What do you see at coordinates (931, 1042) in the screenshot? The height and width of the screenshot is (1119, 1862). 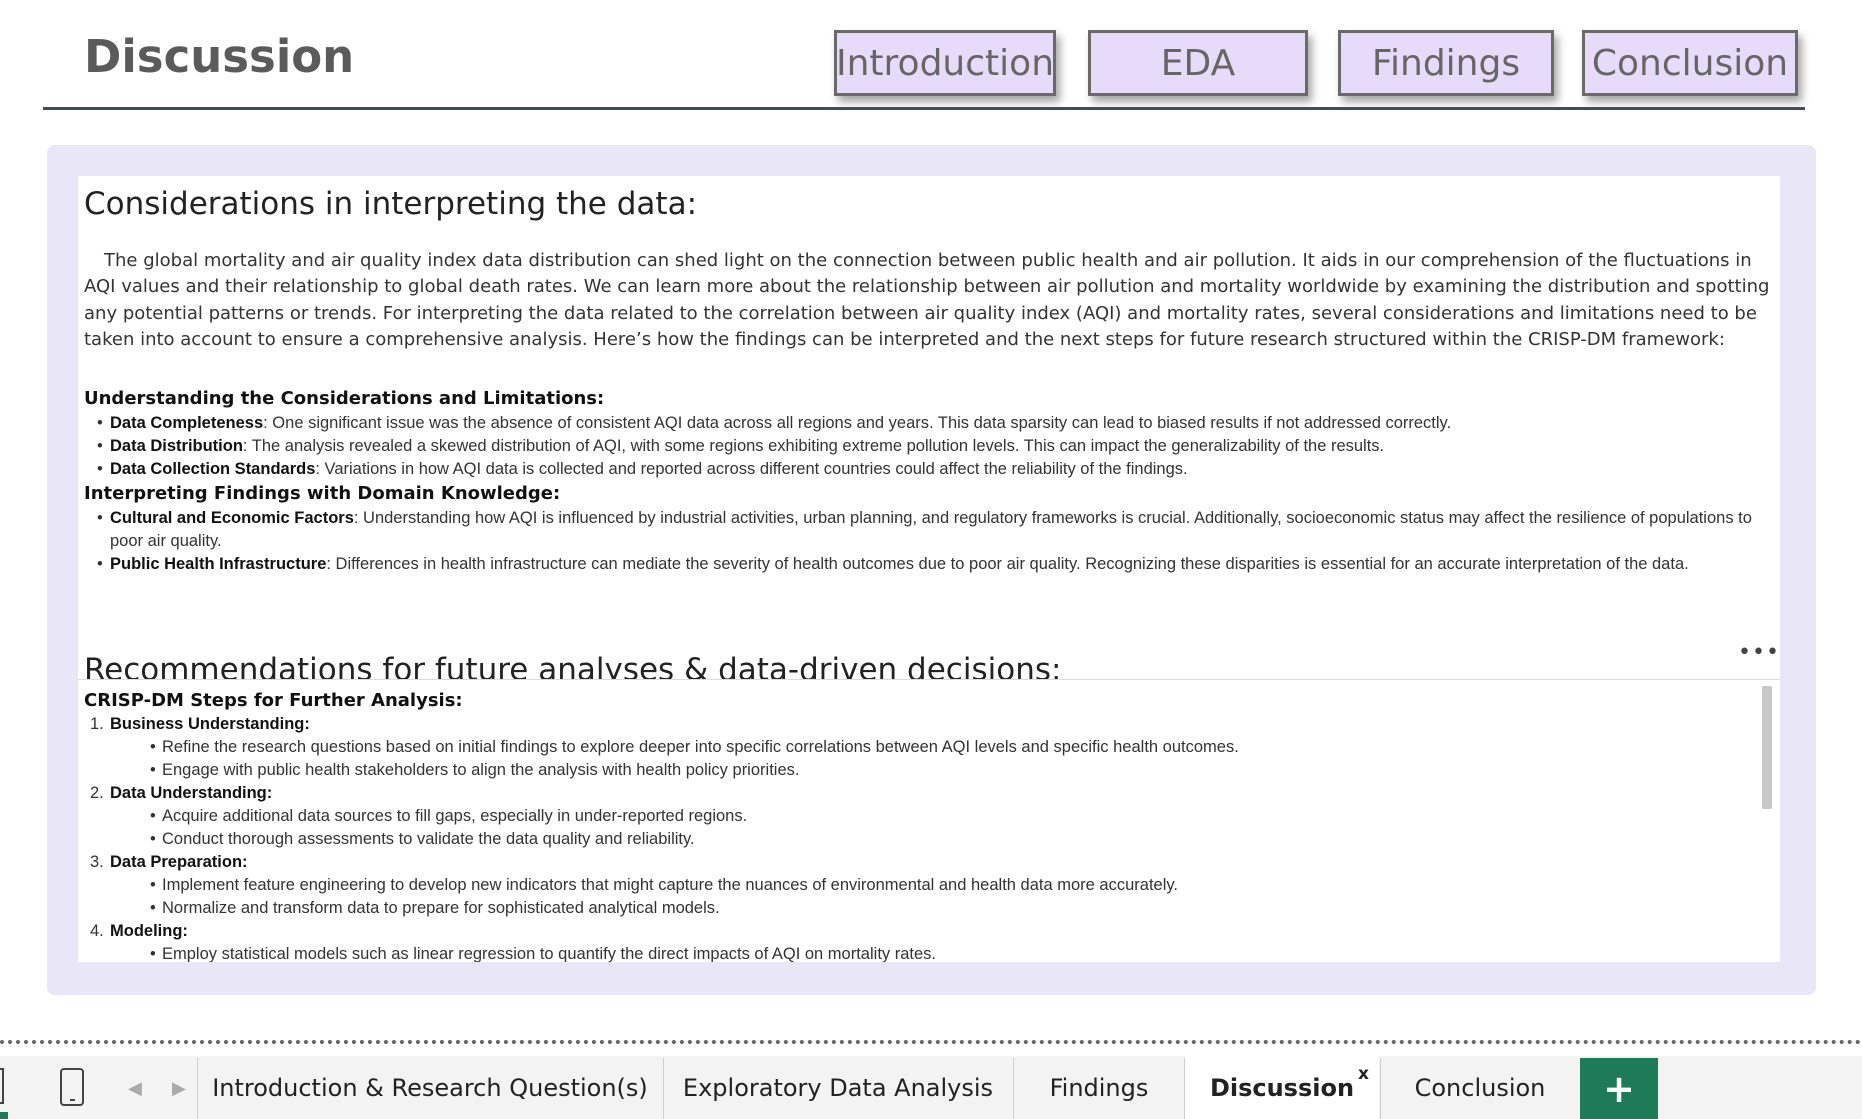 I see `page-divider` at bounding box center [931, 1042].